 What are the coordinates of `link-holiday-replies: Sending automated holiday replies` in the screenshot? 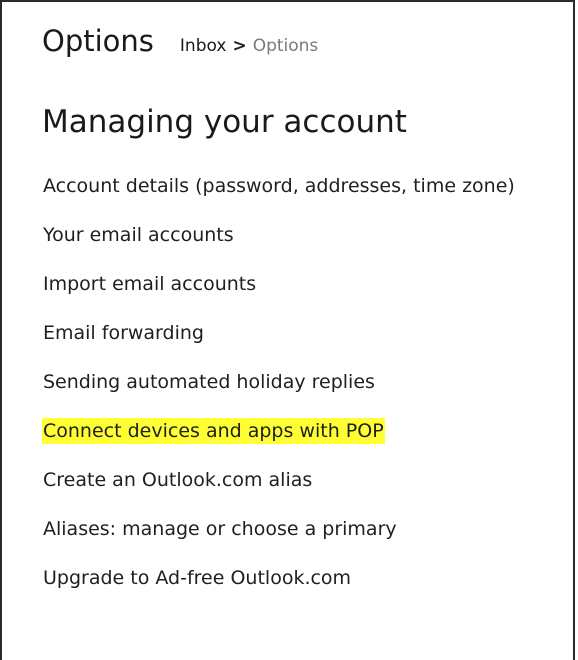 It's located at (302, 382).